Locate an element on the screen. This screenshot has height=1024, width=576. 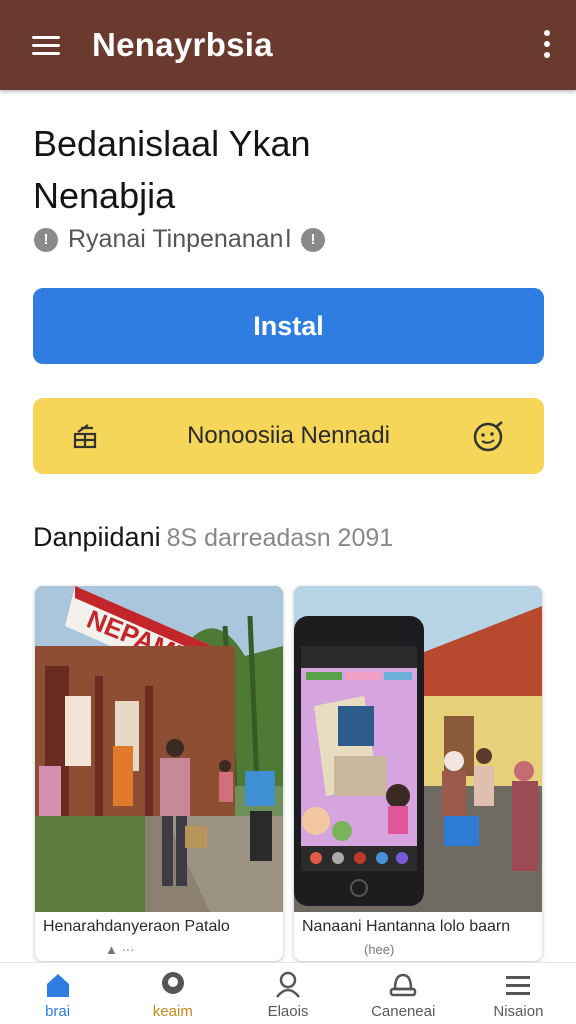
card-caption: Nanaani Hantanna lolo baarn is located at coordinates (406, 926).